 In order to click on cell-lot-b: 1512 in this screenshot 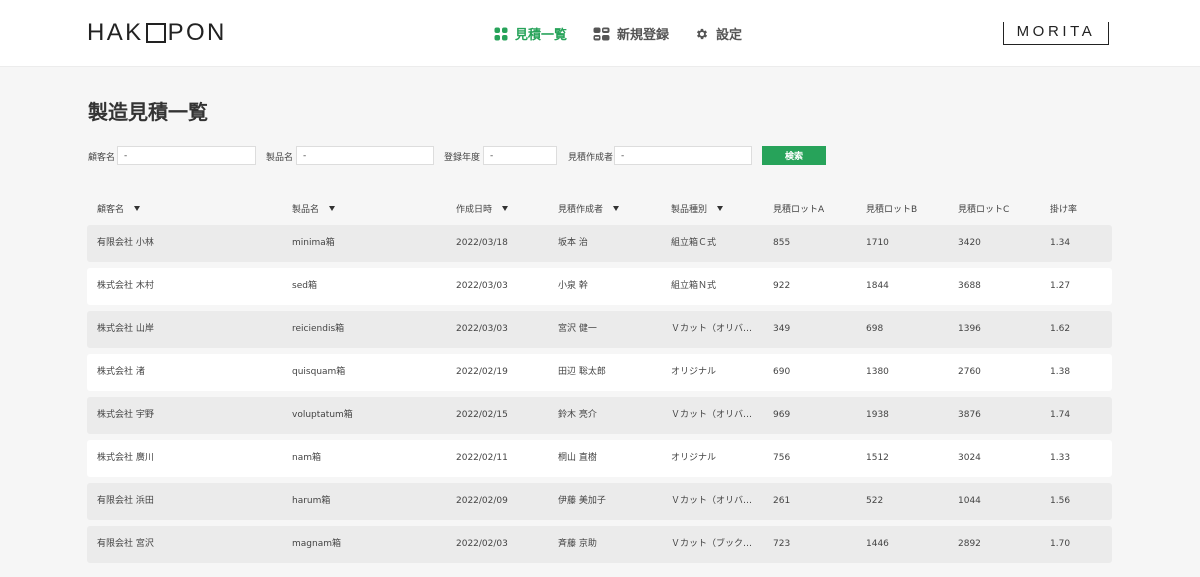, I will do `click(877, 458)`.